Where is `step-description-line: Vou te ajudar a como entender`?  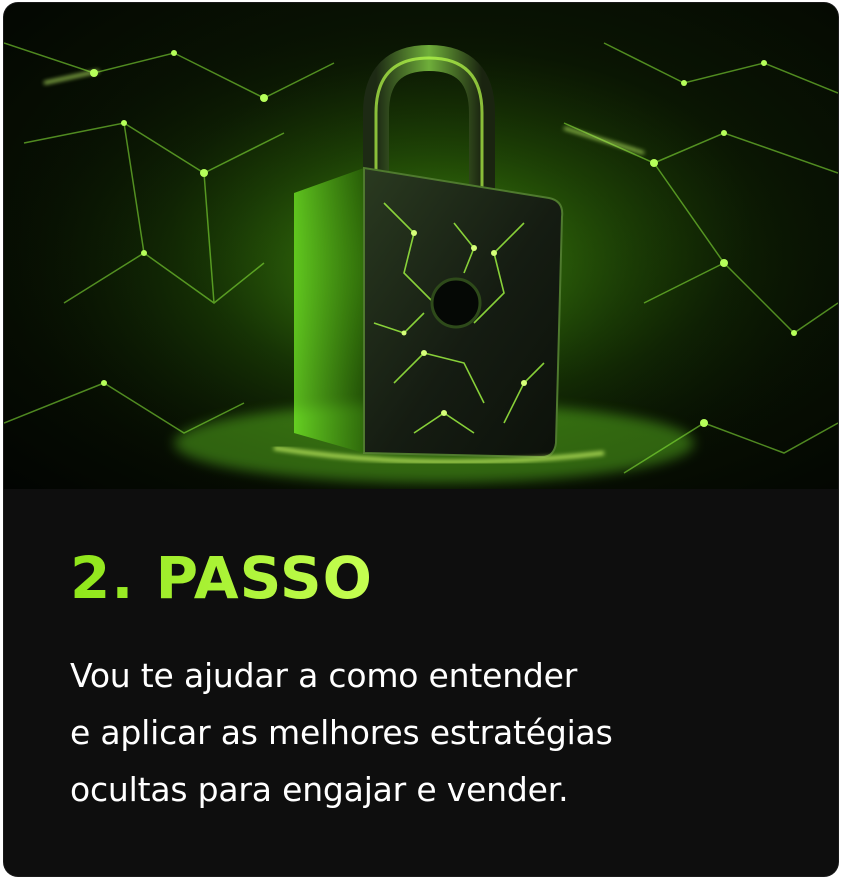 step-description-line: Vou te ajudar a como entender is located at coordinates (324, 675).